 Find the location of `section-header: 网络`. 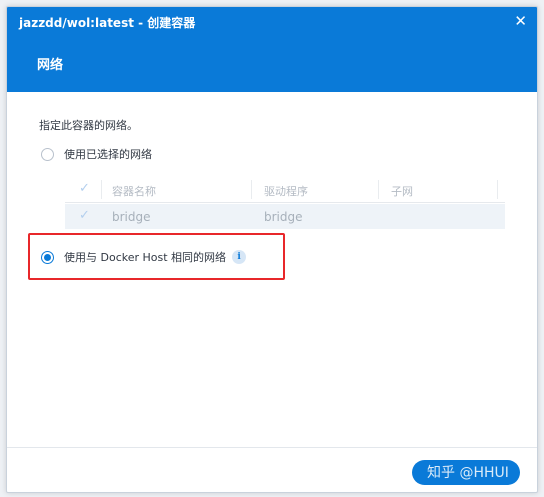

section-header: 网络 is located at coordinates (272, 64).